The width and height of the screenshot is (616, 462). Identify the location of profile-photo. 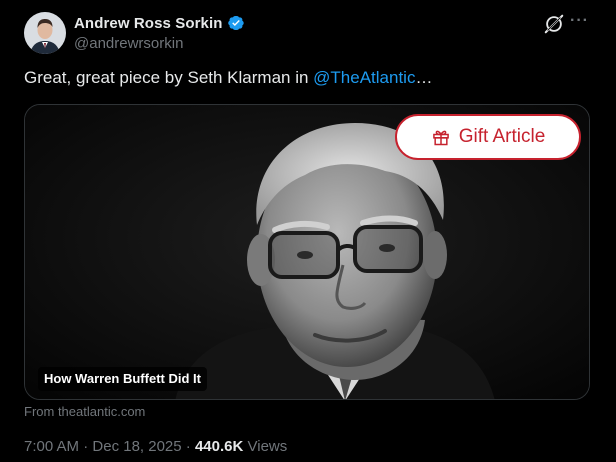
(45, 33).